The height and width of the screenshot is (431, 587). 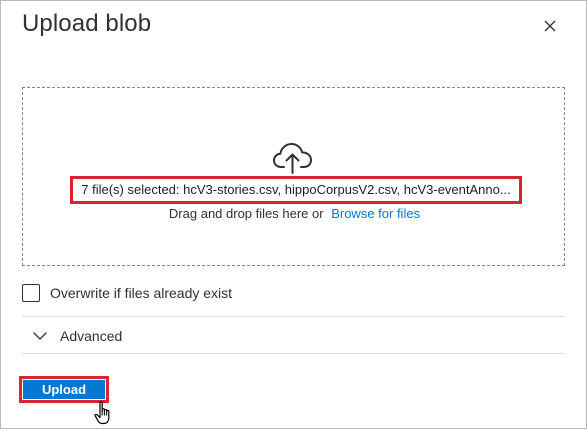 What do you see at coordinates (293, 157) in the screenshot?
I see `cloud-upload-icon` at bounding box center [293, 157].